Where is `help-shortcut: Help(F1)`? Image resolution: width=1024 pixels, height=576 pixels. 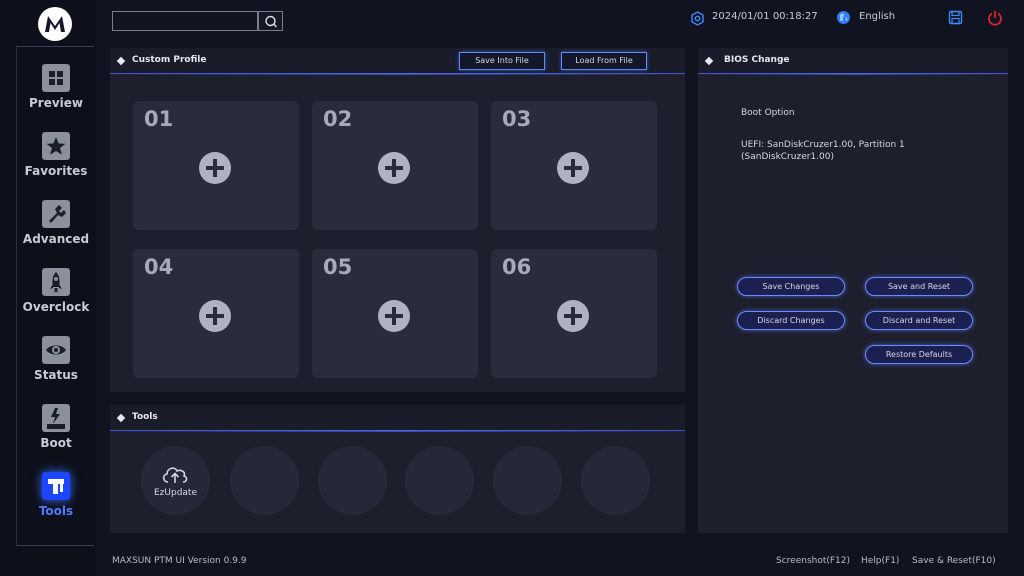 help-shortcut: Help(F1) is located at coordinates (880, 561).